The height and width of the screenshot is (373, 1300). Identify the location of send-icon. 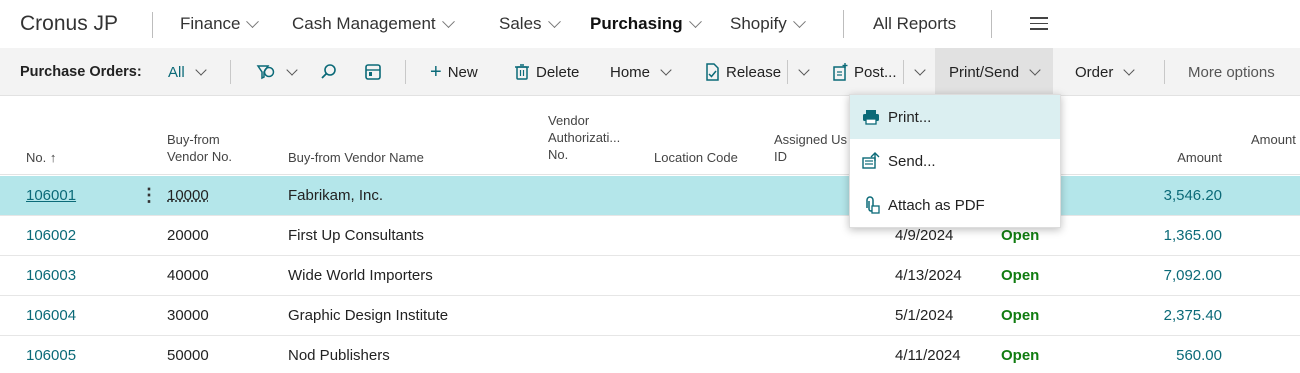
(871, 160).